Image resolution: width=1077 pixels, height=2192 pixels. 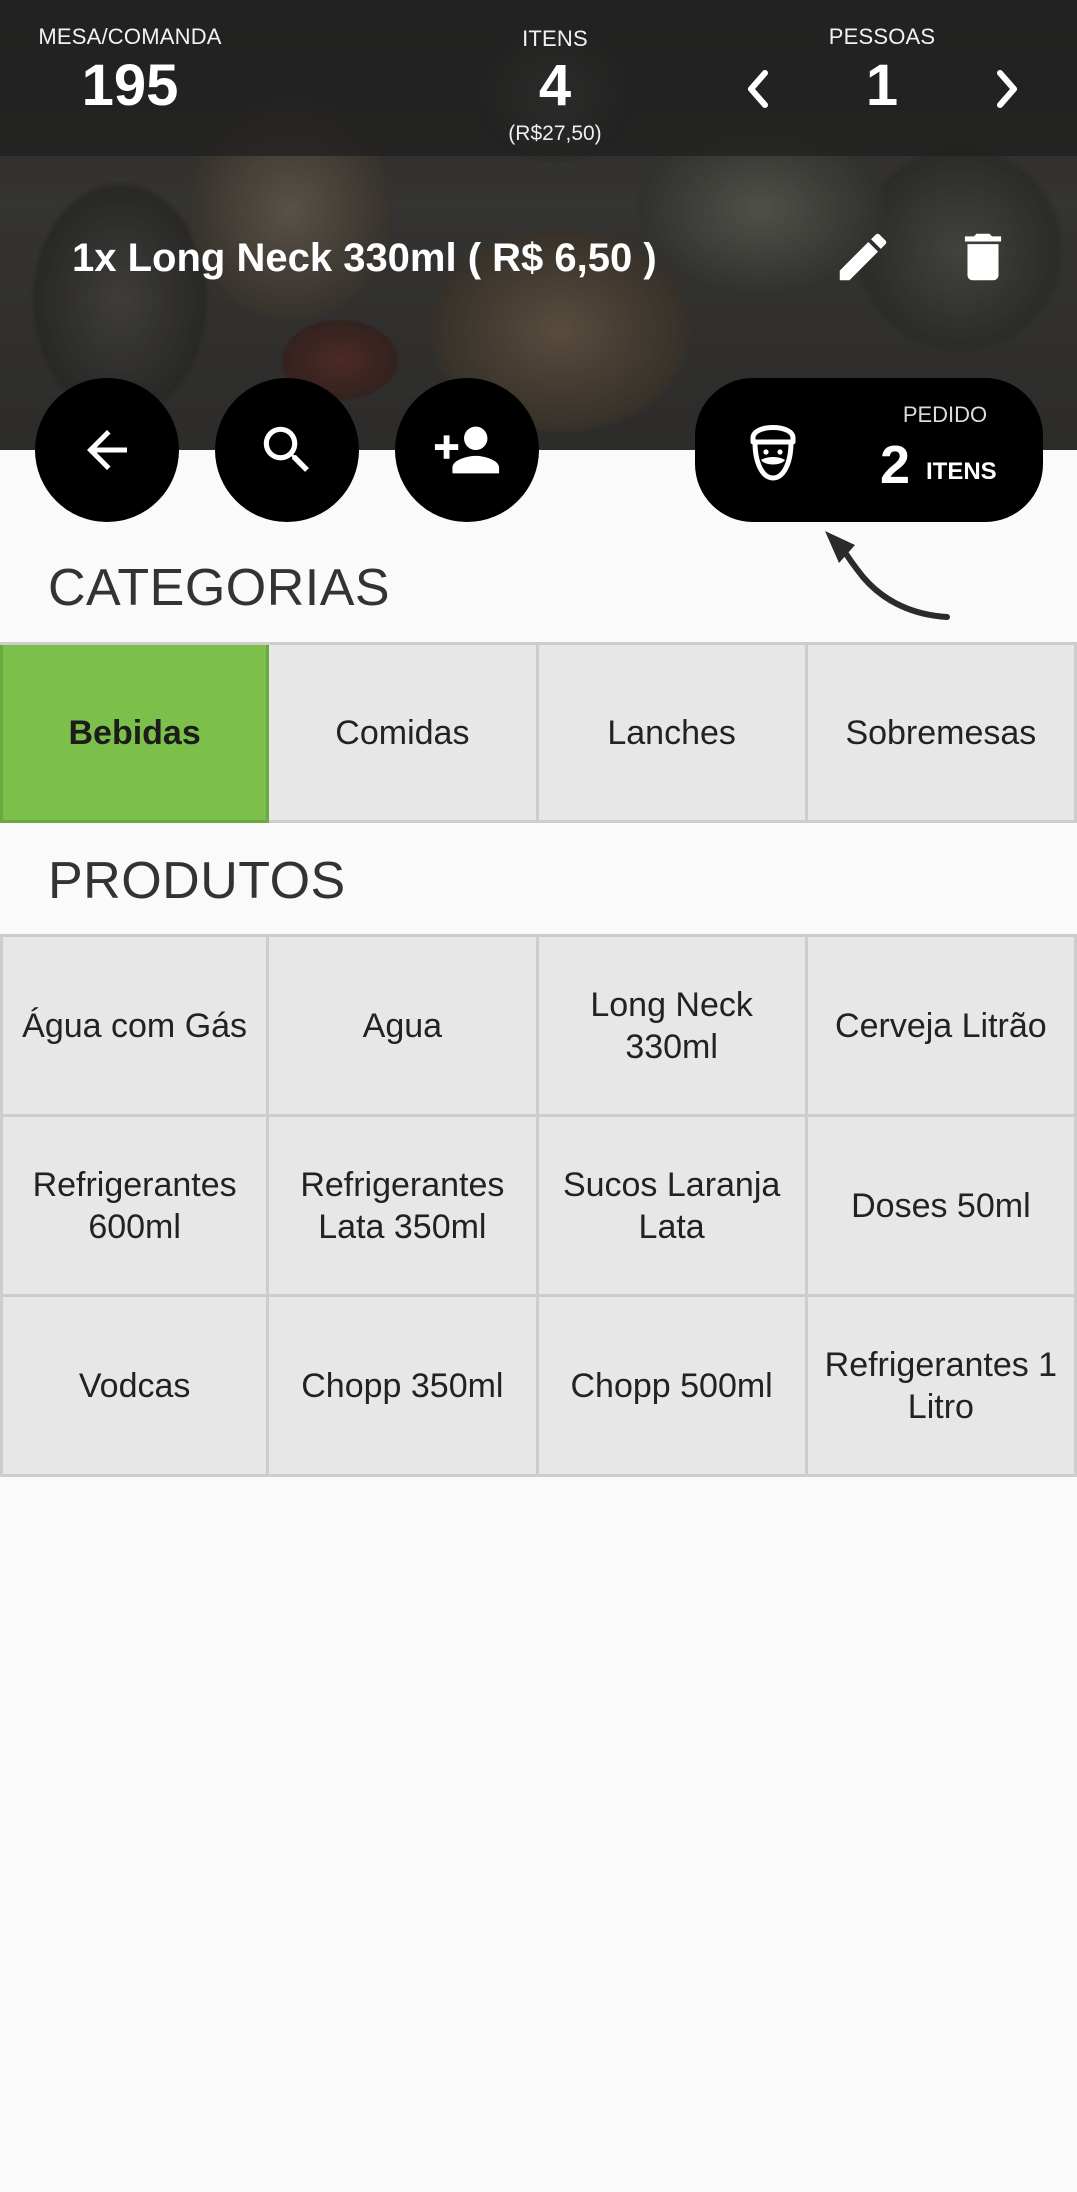 What do you see at coordinates (895, 465) in the screenshot?
I see `pedido-count: 2` at bounding box center [895, 465].